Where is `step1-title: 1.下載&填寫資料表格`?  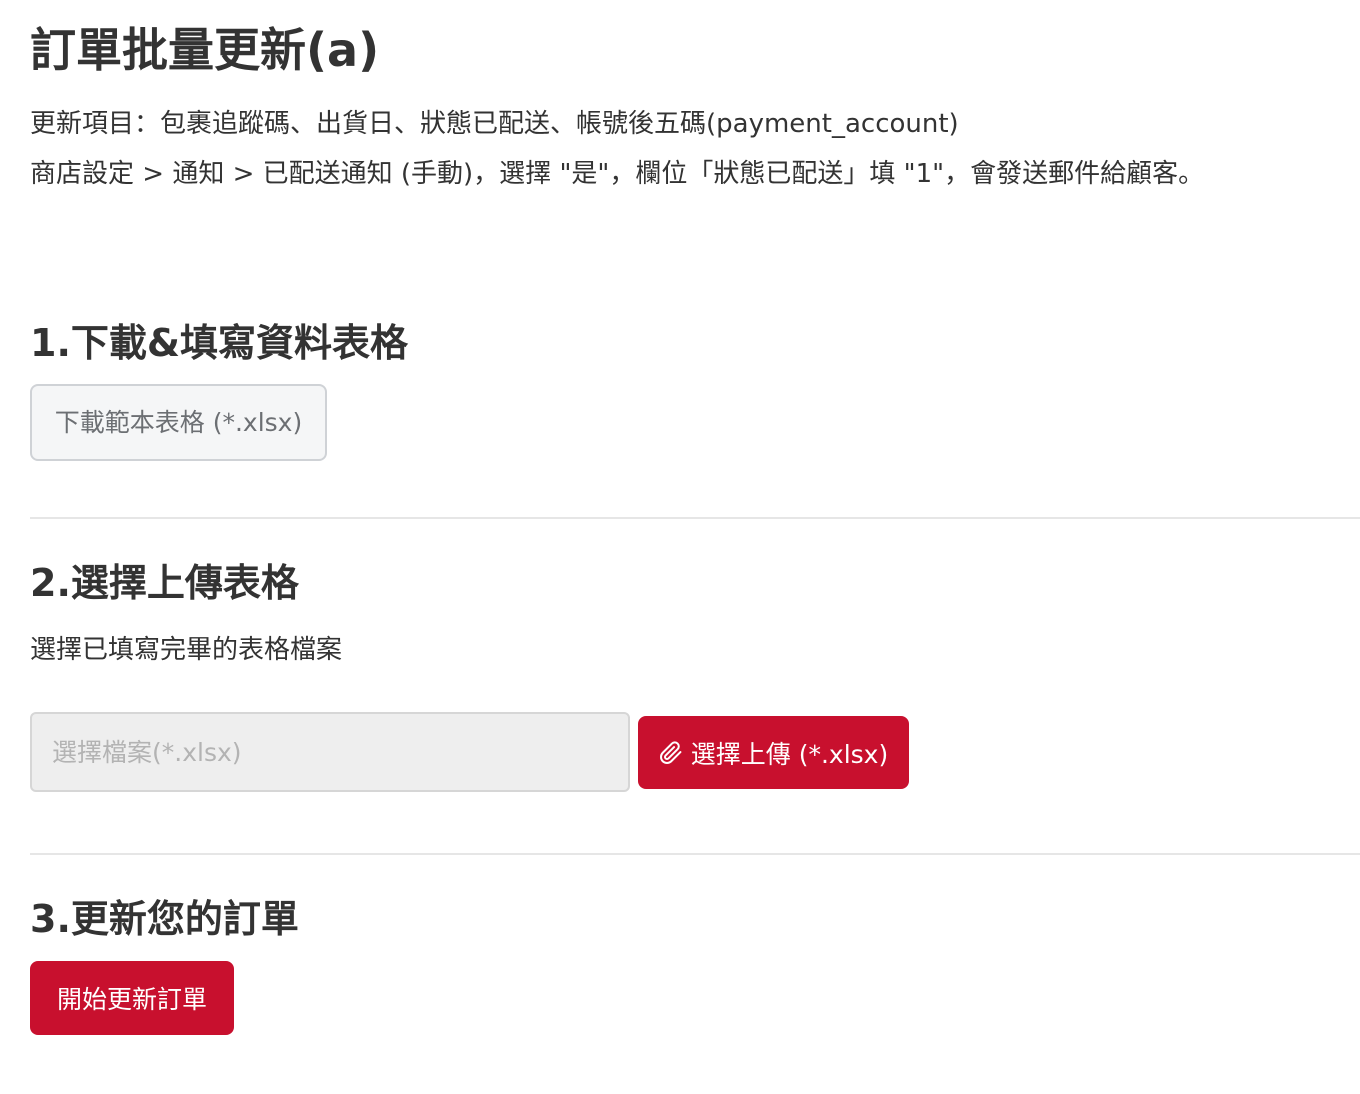
step1-title: 1.下載&填寫資料表格 is located at coordinates (219, 343).